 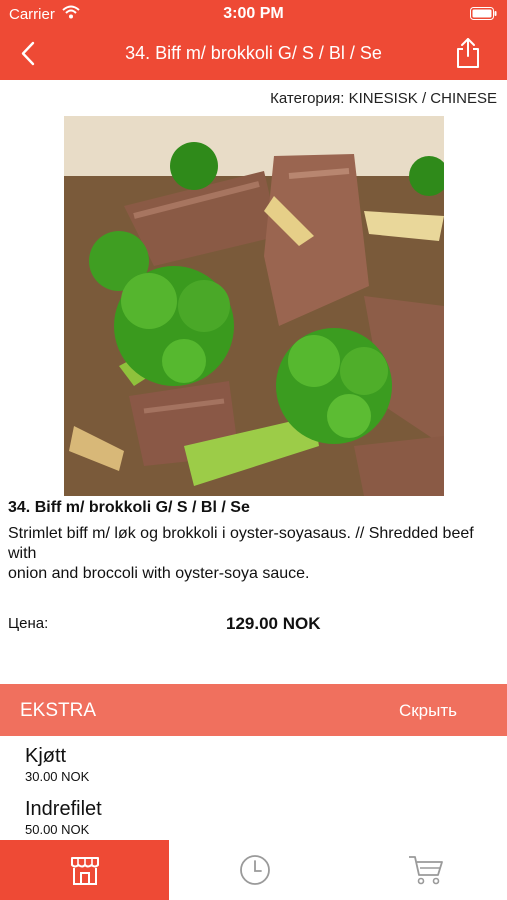 I want to click on page-title: 34. Biff m/ brokkoli G/ S / Bl / Se, so click(x=253, y=53).